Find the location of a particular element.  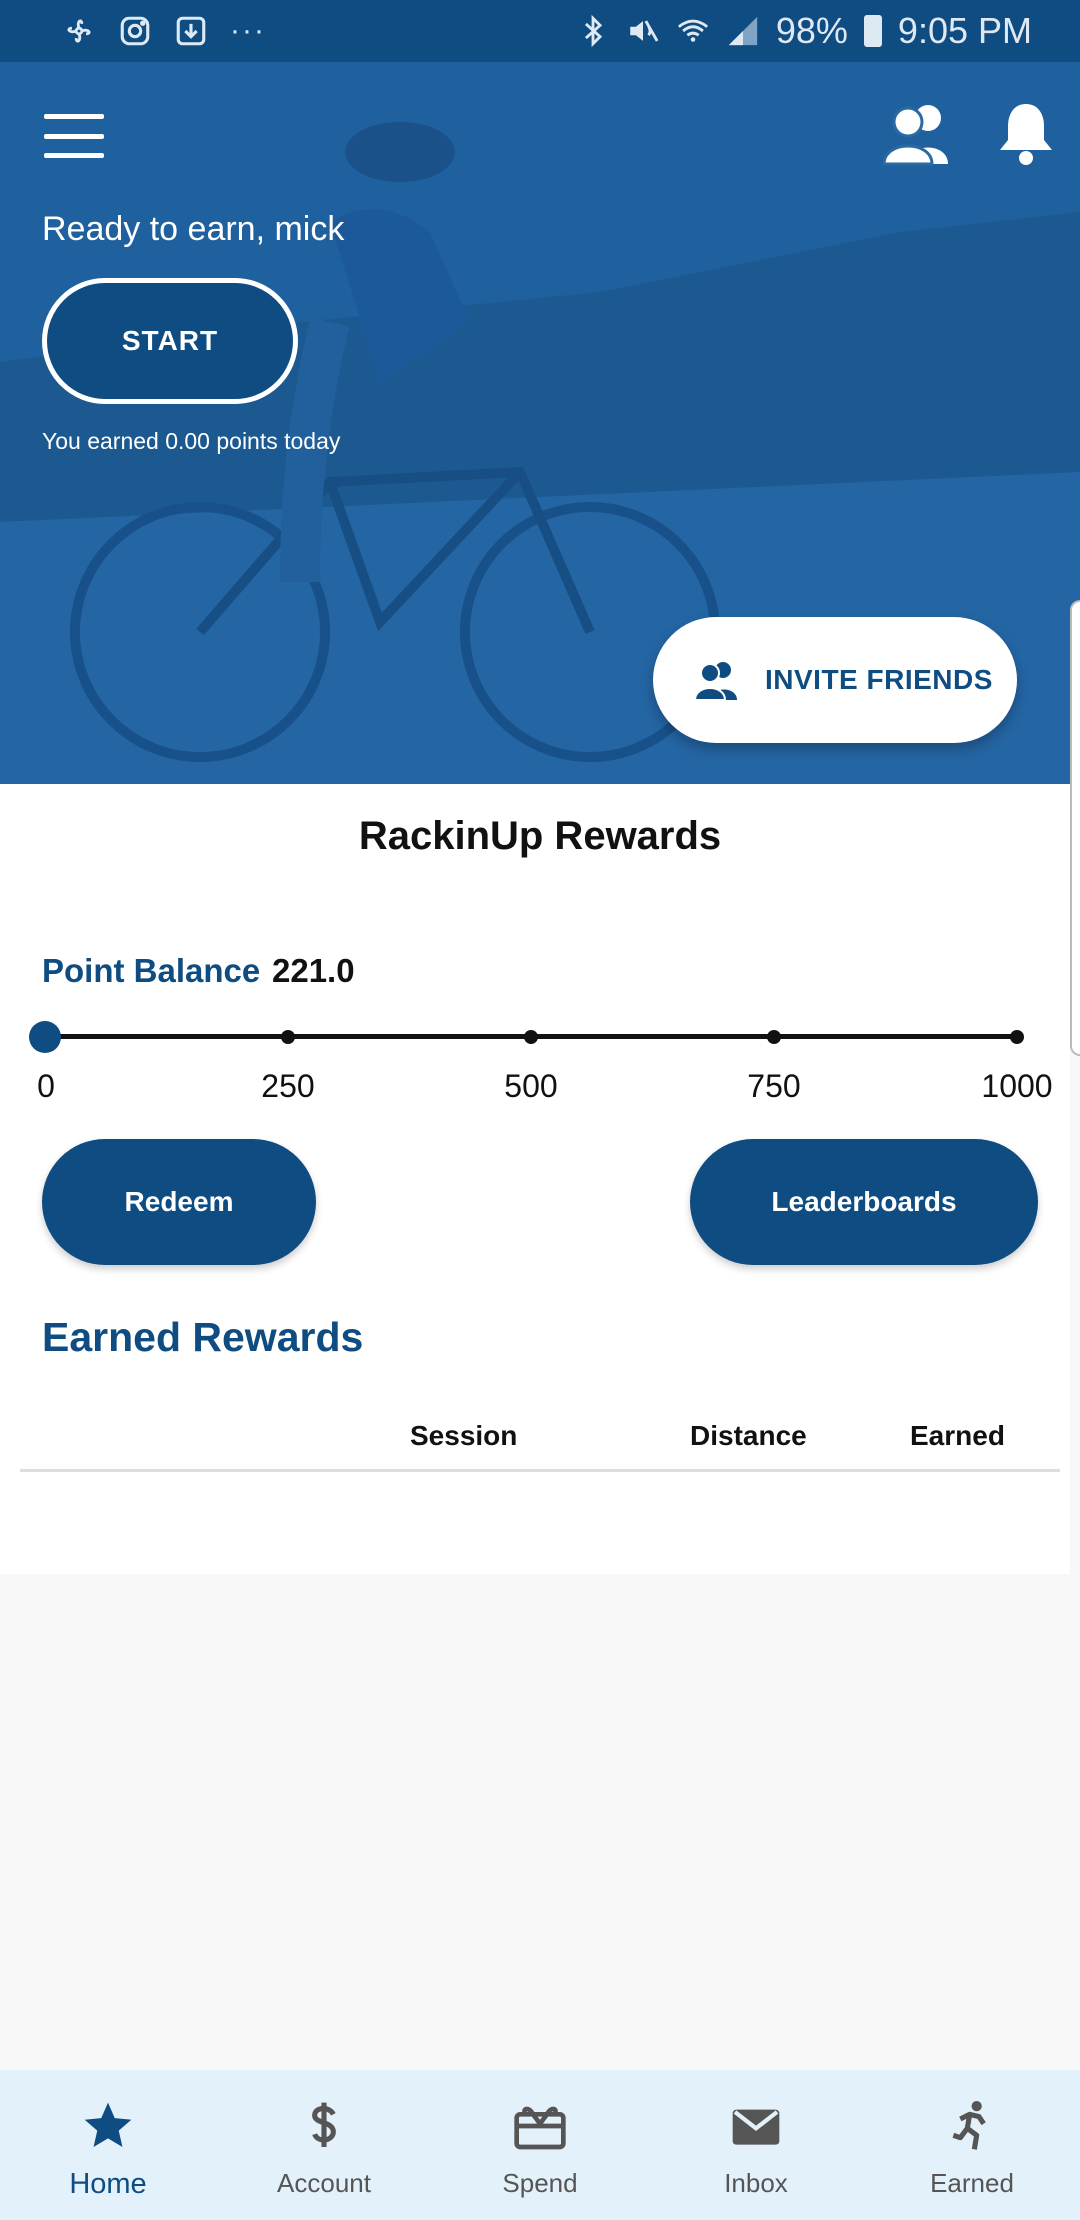

signal-icon is located at coordinates (743, 31).